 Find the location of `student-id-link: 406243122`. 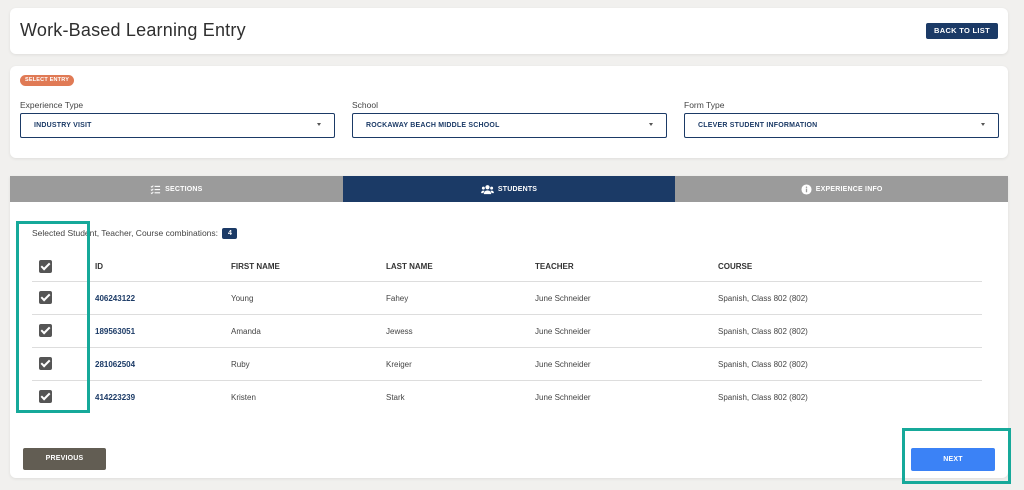

student-id-link: 406243122 is located at coordinates (115, 298).